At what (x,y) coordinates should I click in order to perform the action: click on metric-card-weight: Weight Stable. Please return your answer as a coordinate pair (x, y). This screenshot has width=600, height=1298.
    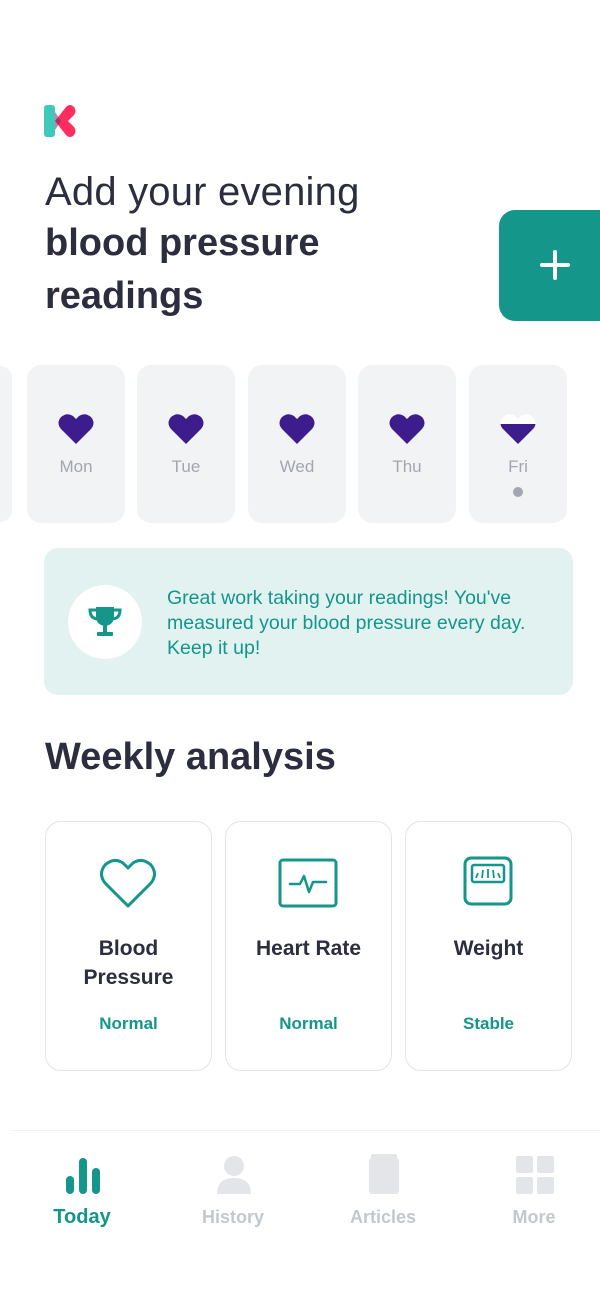
    Looking at the image, I should click on (488, 946).